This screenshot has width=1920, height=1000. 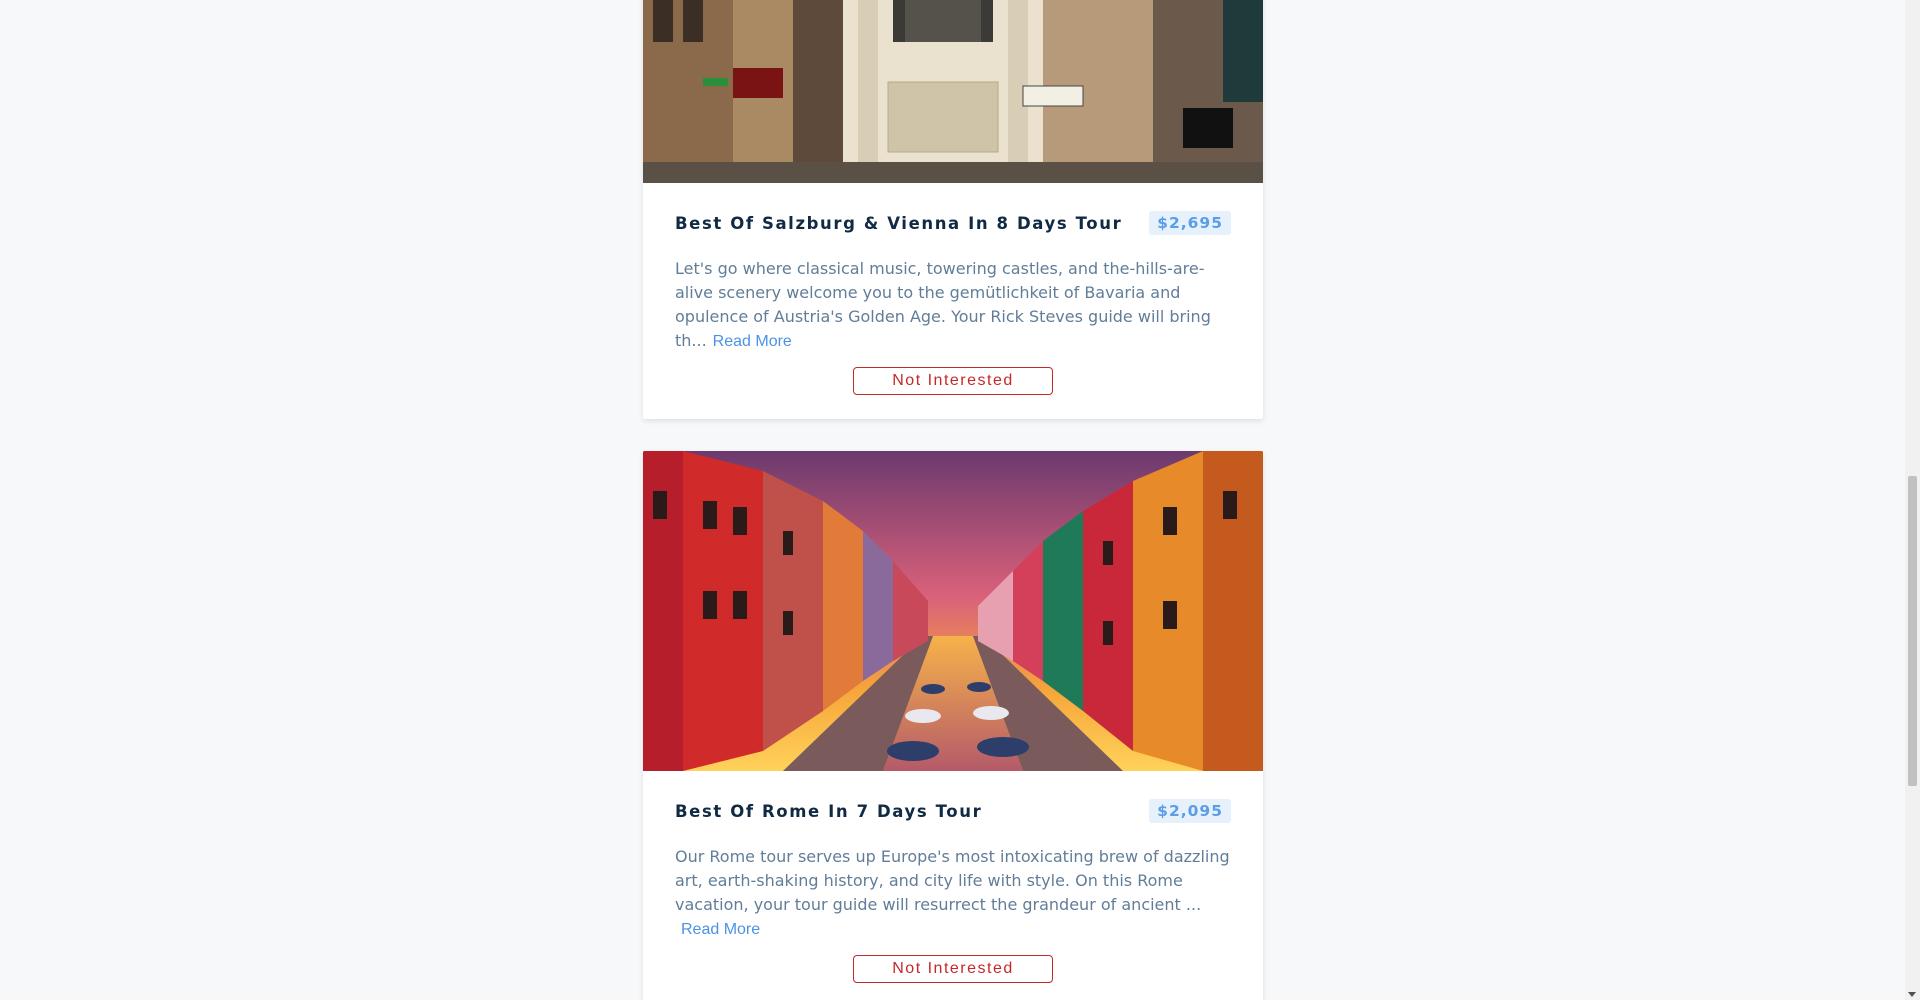 I want to click on page-scrollbar, so click(x=1912, y=500).